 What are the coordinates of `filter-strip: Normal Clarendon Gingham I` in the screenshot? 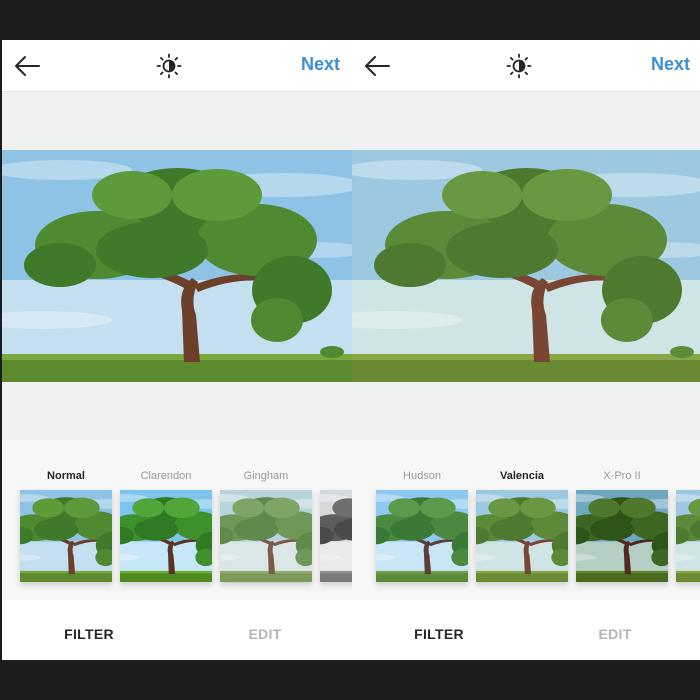 It's located at (177, 520).